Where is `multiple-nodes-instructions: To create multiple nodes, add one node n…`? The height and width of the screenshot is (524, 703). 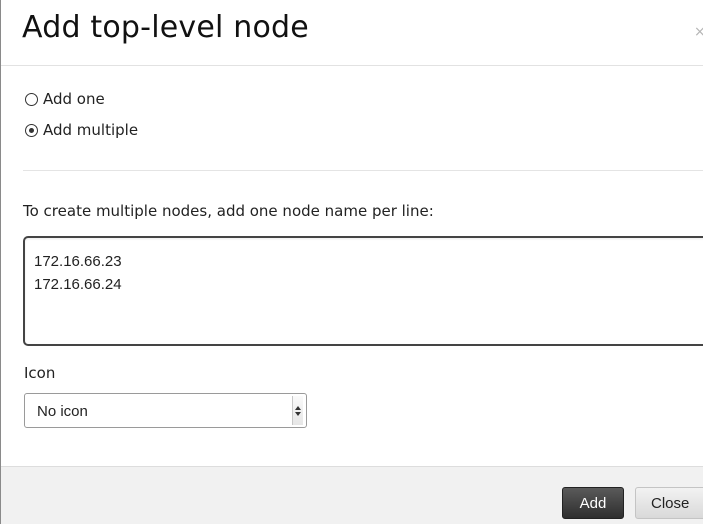
multiple-nodes-instructions: To create multiple nodes, add one node n… is located at coordinates (228, 211).